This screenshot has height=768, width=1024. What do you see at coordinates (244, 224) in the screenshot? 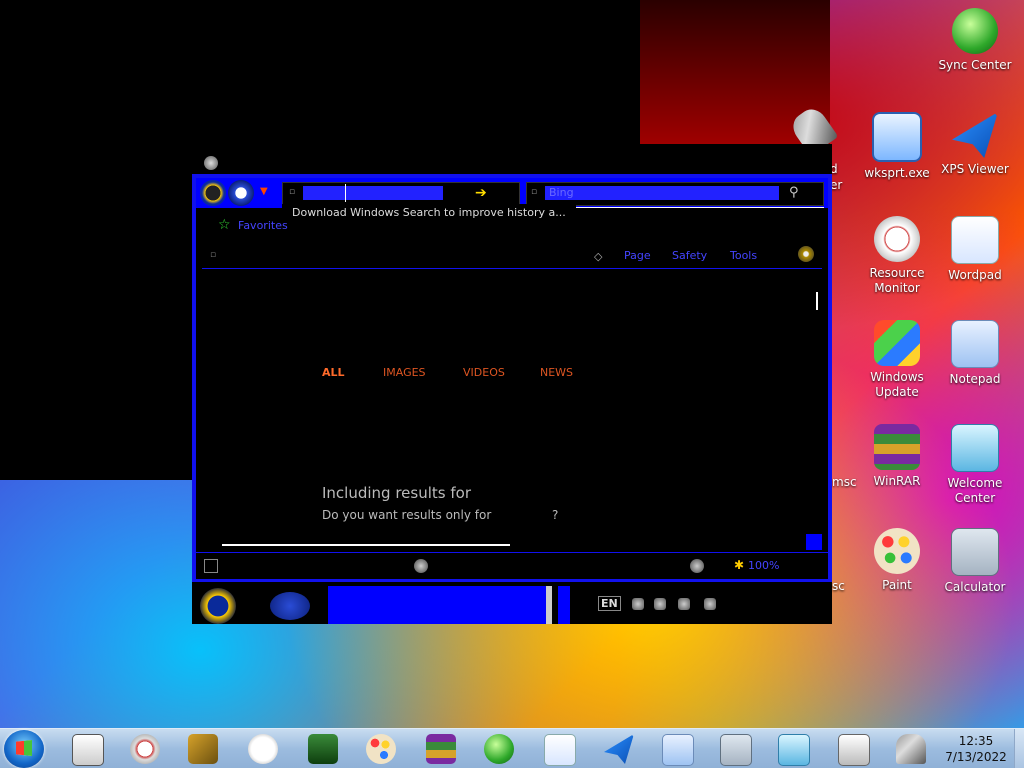
I see `favorites-button: ☆ Favorites` at bounding box center [244, 224].